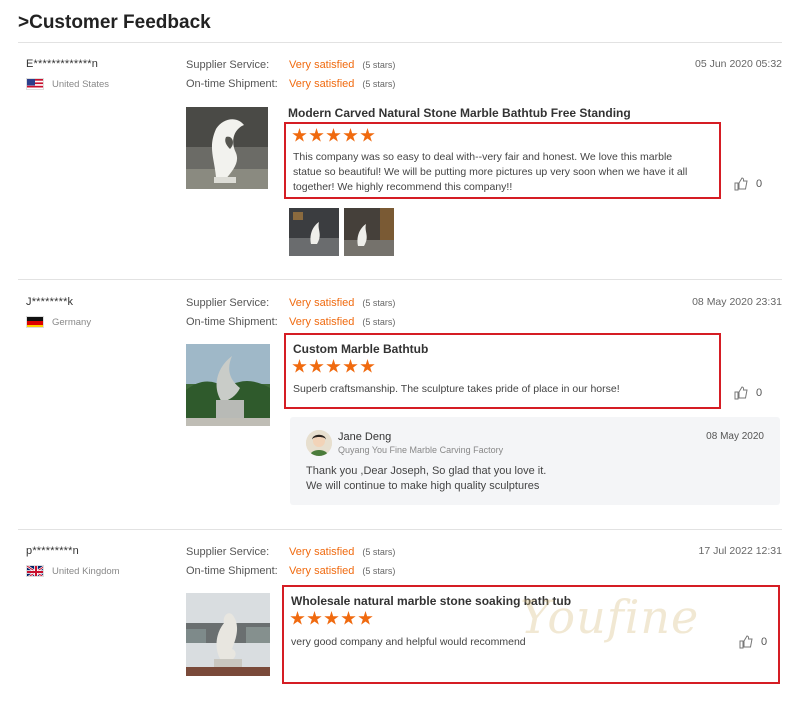  What do you see at coordinates (72, 322) in the screenshot?
I see `country-label: Germany` at bounding box center [72, 322].